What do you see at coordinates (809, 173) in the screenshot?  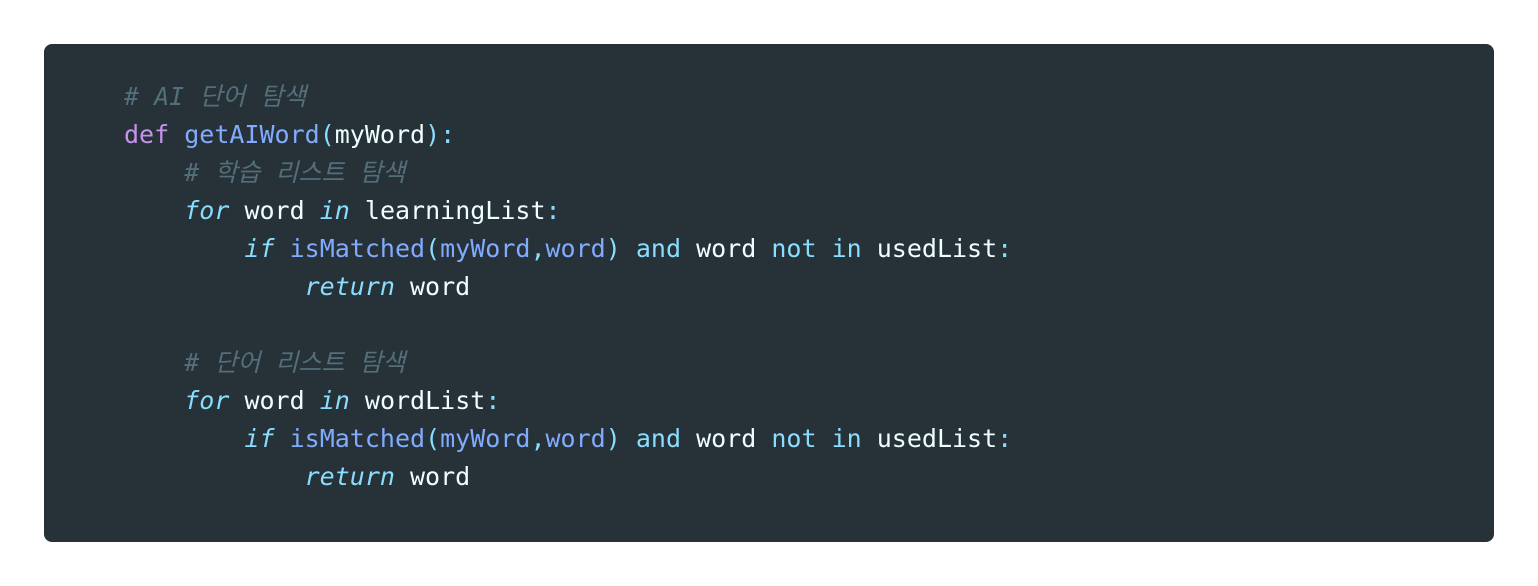 I see `code-line-3: # 학습 리스트 탐색` at bounding box center [809, 173].